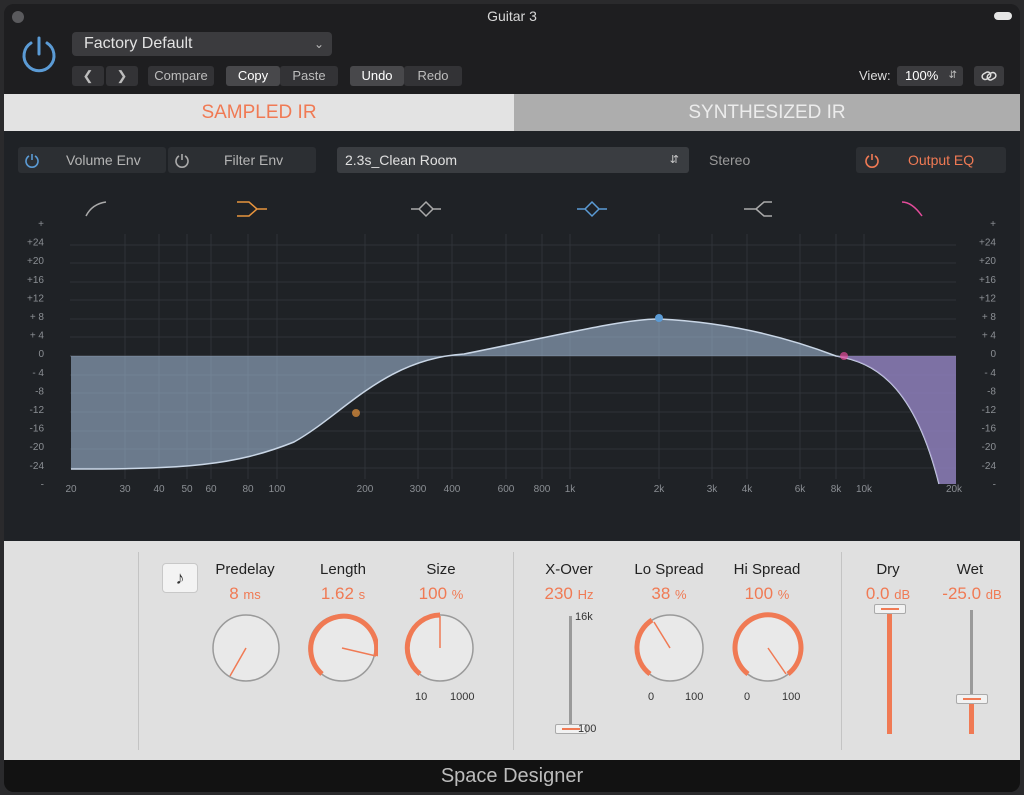 Image resolution: width=1024 pixels, height=795 pixels. Describe the element at coordinates (245, 594) in the screenshot. I see `predelay-value: 8 ms` at that location.